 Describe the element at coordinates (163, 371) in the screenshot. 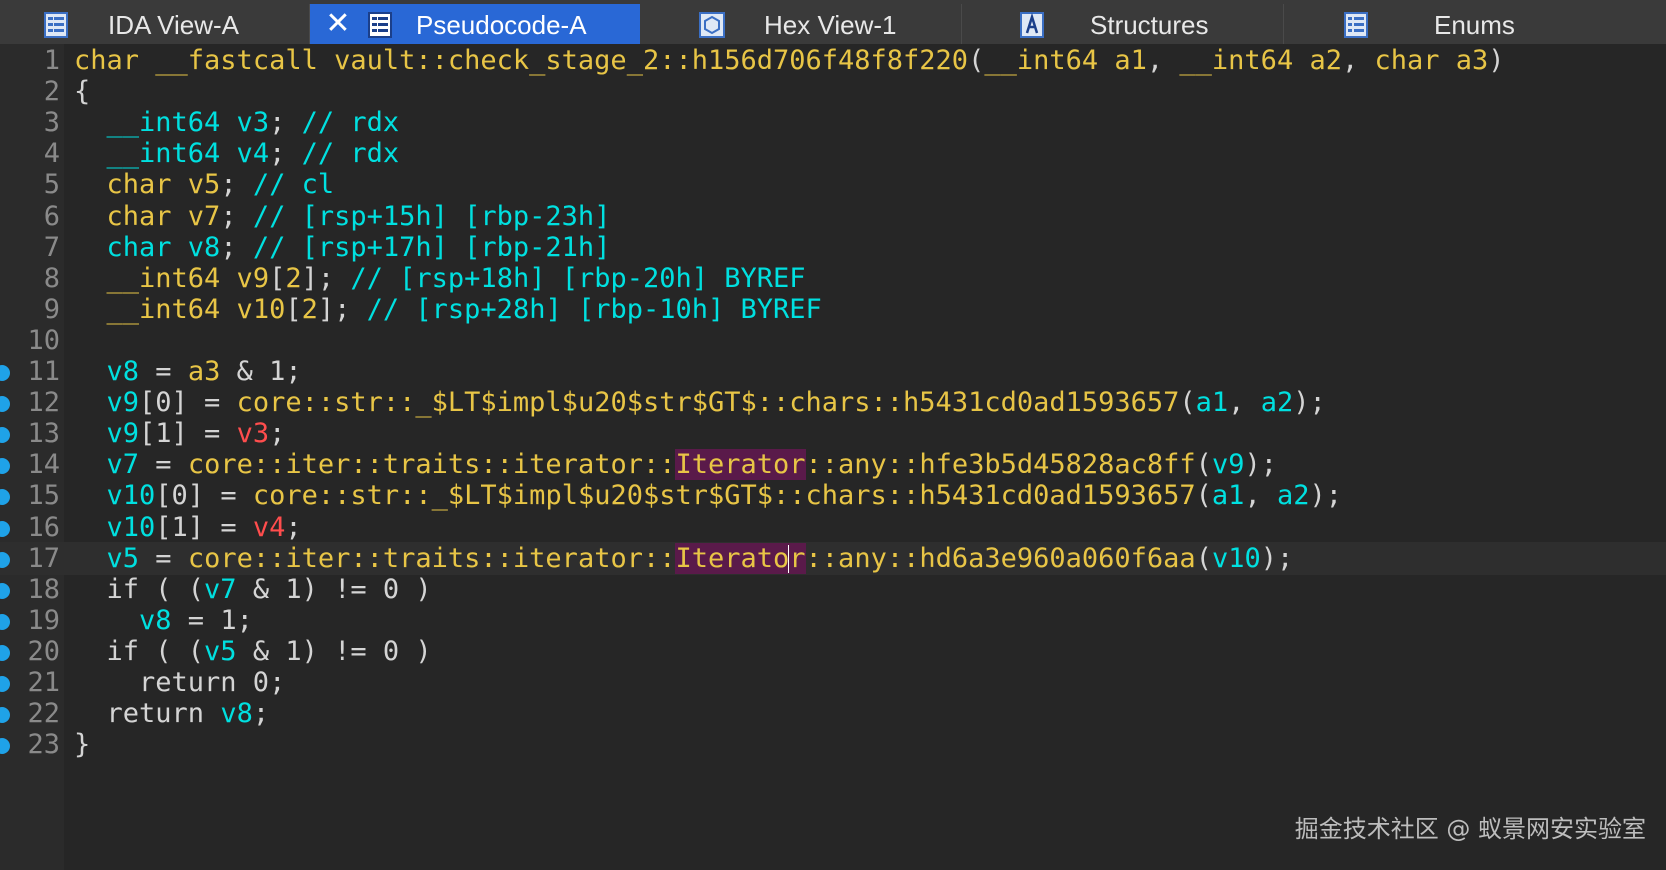

I see `code-token: =` at that location.